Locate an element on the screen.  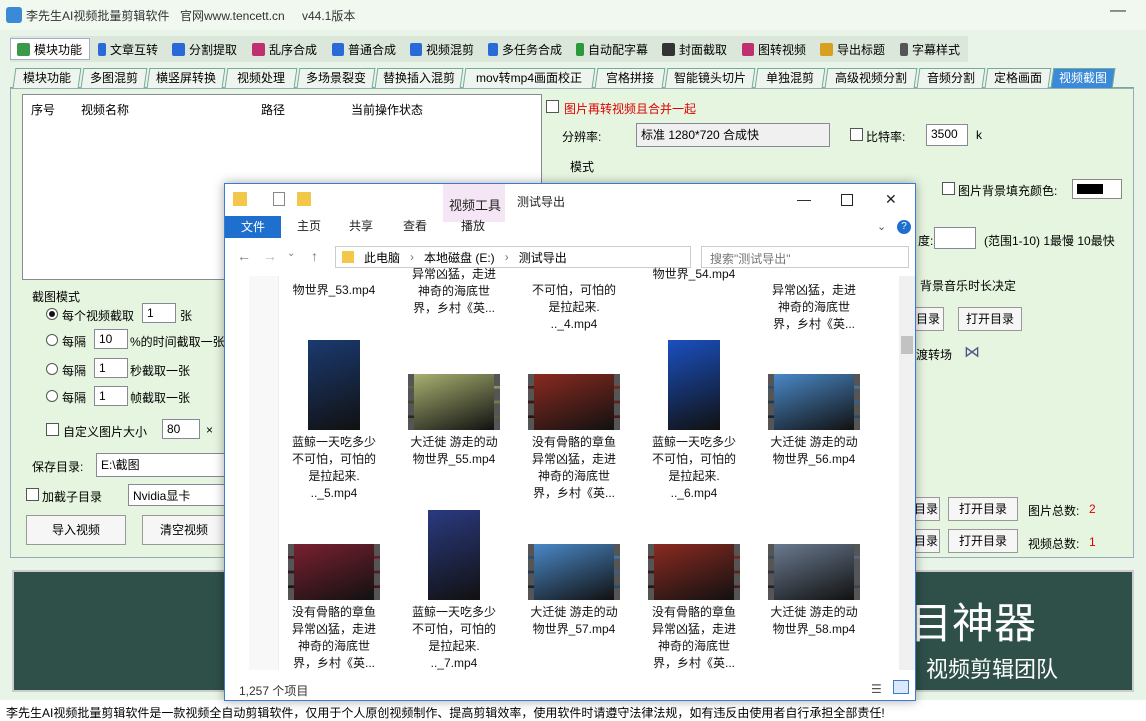
module-0: 模块功能 is located at coordinates (50, 49).